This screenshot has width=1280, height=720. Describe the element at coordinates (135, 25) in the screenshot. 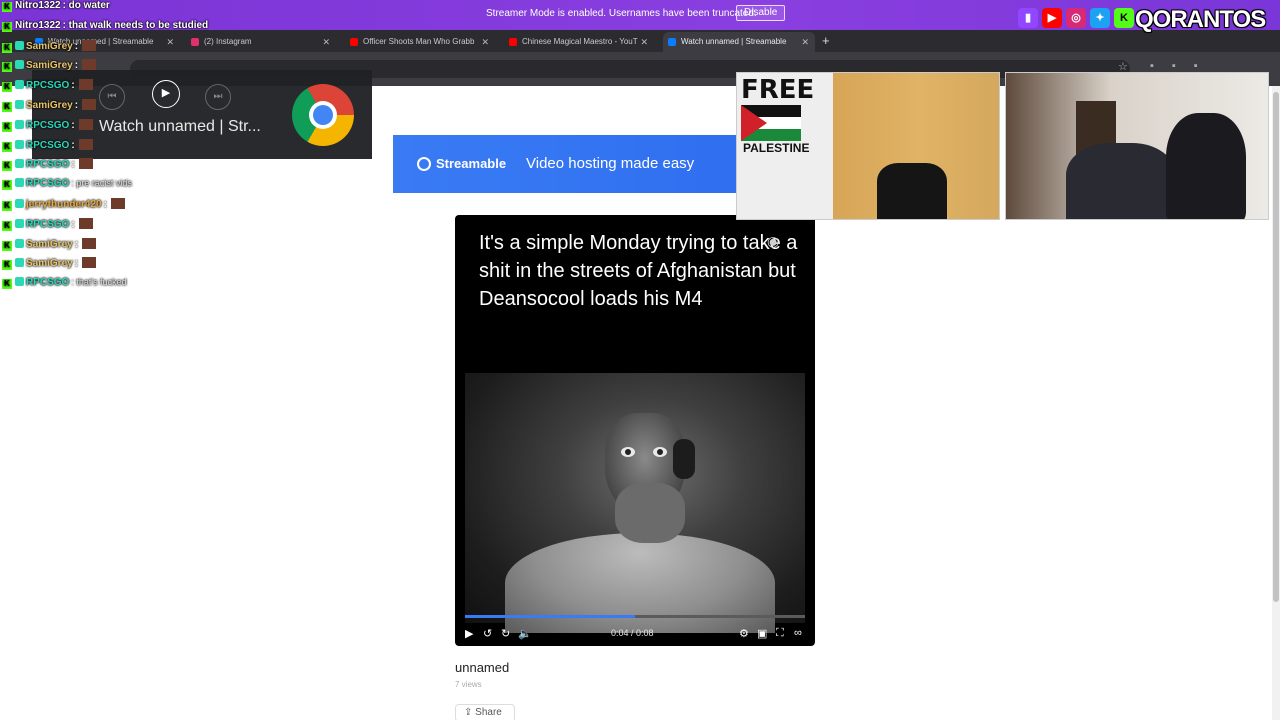

I see `chat-message: : that walk needs to be studied` at that location.